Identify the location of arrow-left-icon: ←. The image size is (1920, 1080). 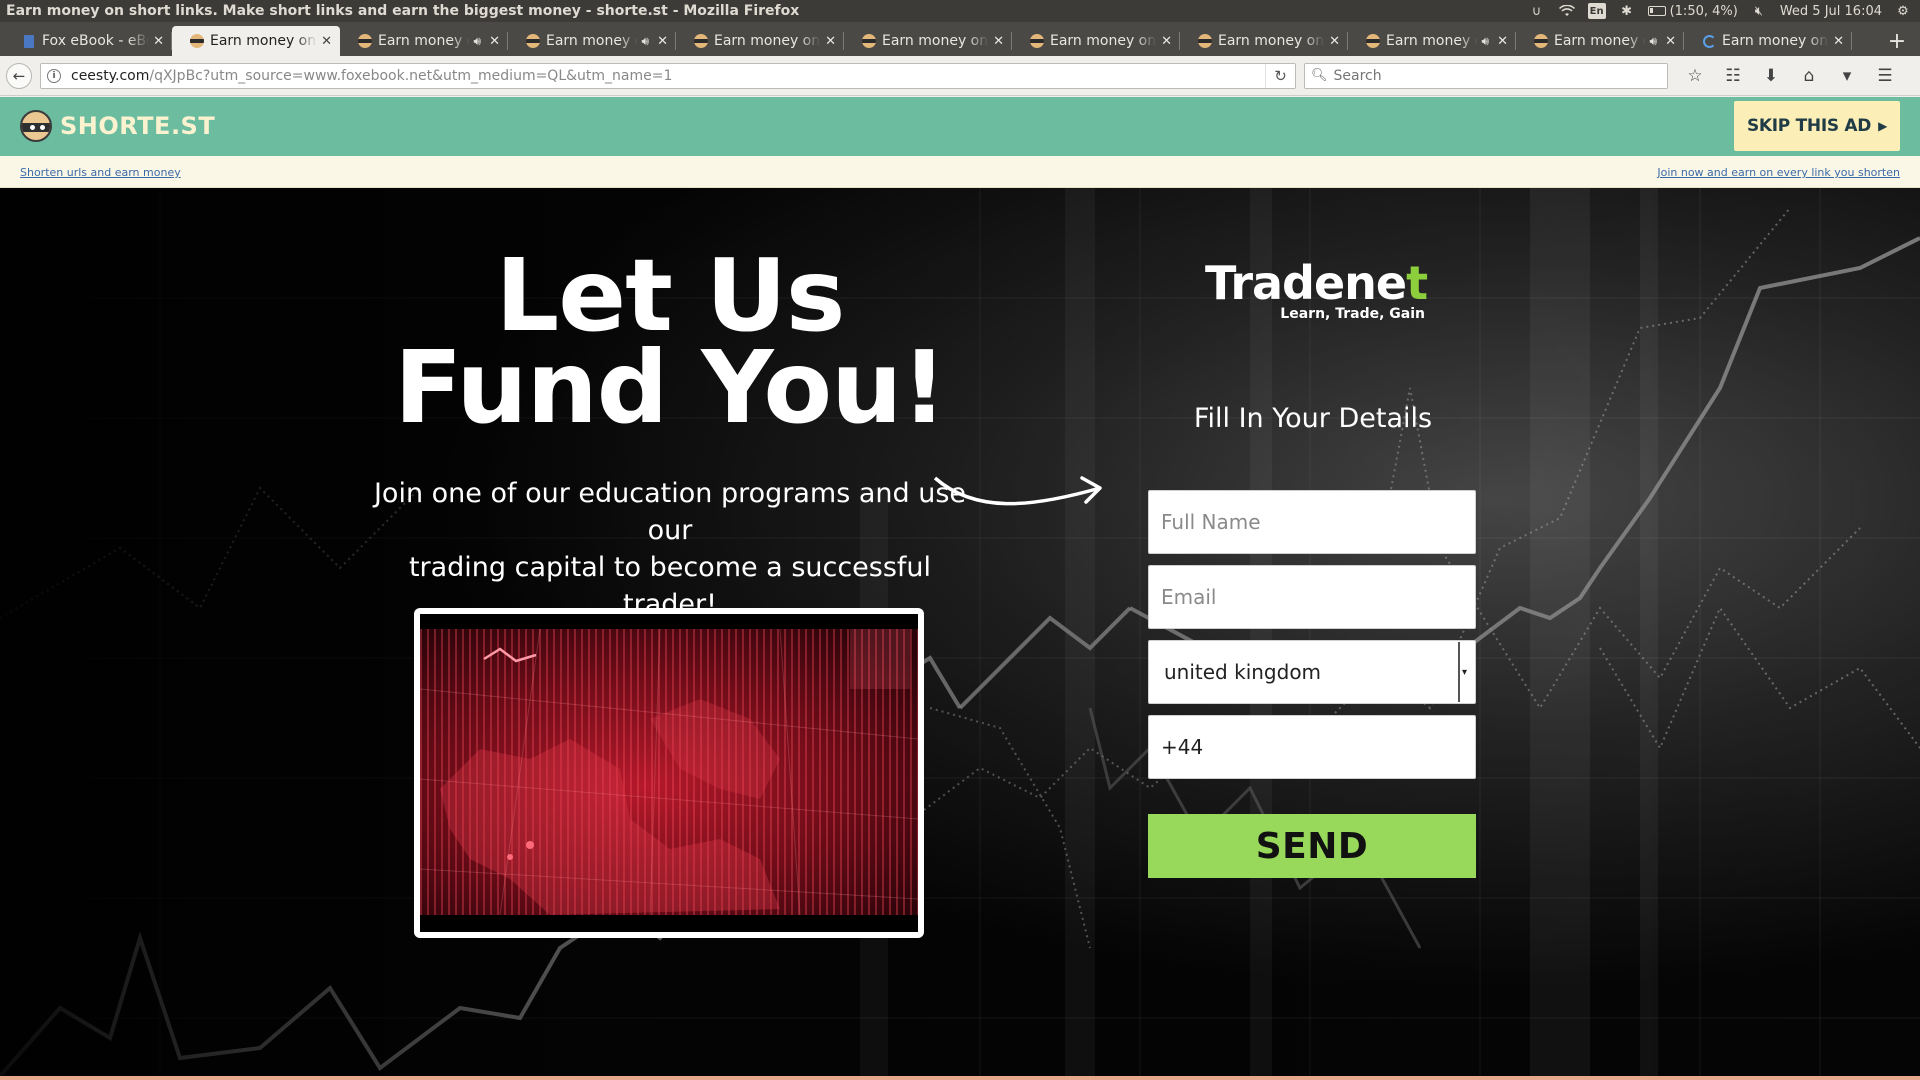
(19, 75).